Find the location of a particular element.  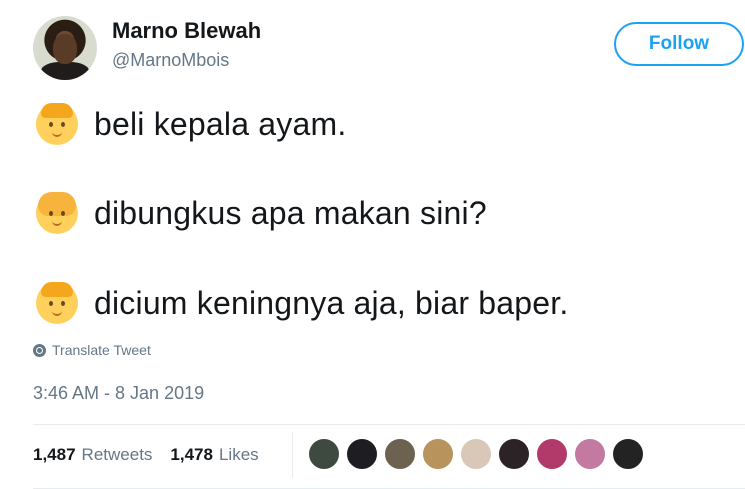

tweet-text-line-3: dicium keningnya aja, biar baper. is located at coordinates (331, 302).